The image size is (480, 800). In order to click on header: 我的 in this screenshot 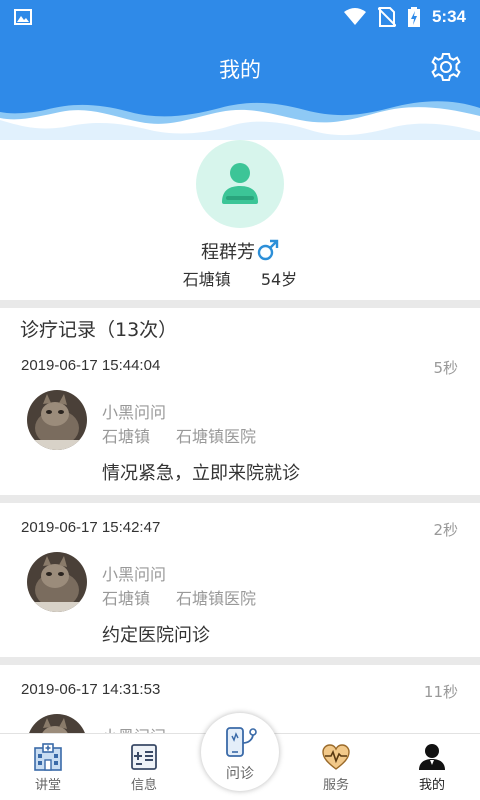, I will do `click(240, 87)`.